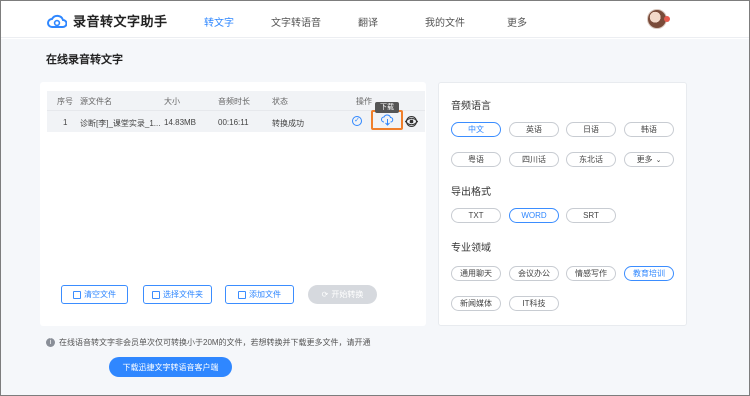 This screenshot has width=750, height=396. What do you see at coordinates (100, 294) in the screenshot?
I see `clear-files-label: 清空文件` at bounding box center [100, 294].